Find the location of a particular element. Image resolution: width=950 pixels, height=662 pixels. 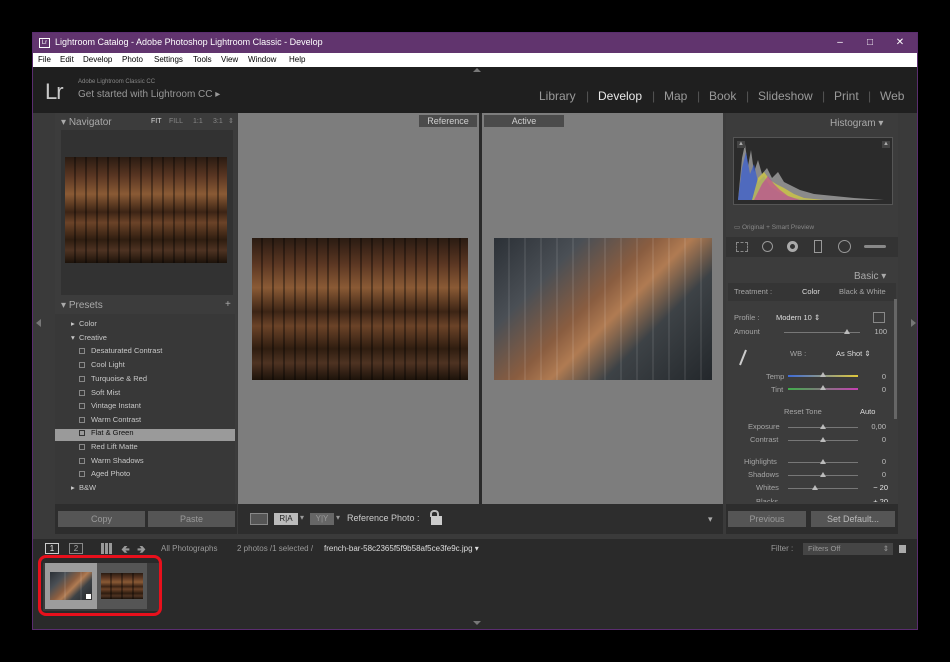

module-map: Map is located at coordinates (675, 96).